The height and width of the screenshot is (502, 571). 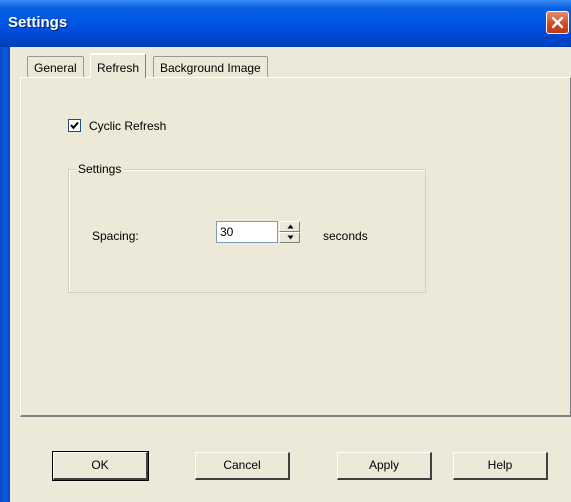 I want to click on title-bar: Settings, so click(x=285, y=23).